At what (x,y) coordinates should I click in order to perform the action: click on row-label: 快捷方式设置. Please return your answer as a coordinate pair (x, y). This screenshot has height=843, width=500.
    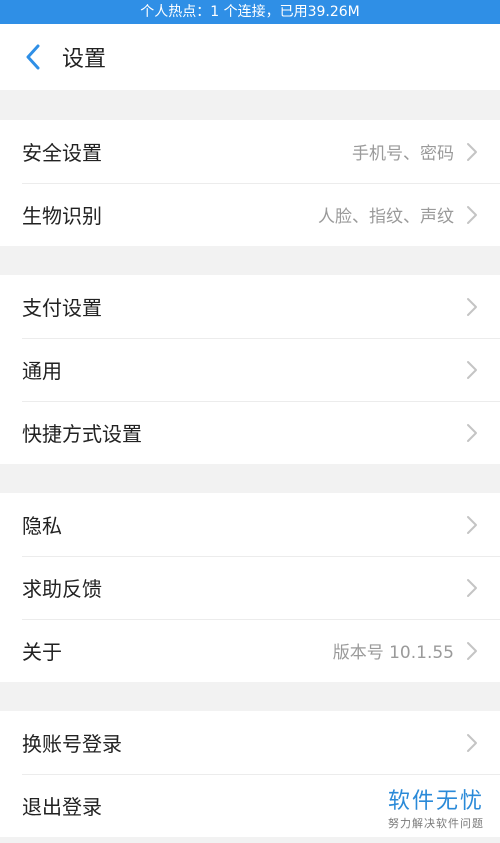
    Looking at the image, I should click on (82, 434).